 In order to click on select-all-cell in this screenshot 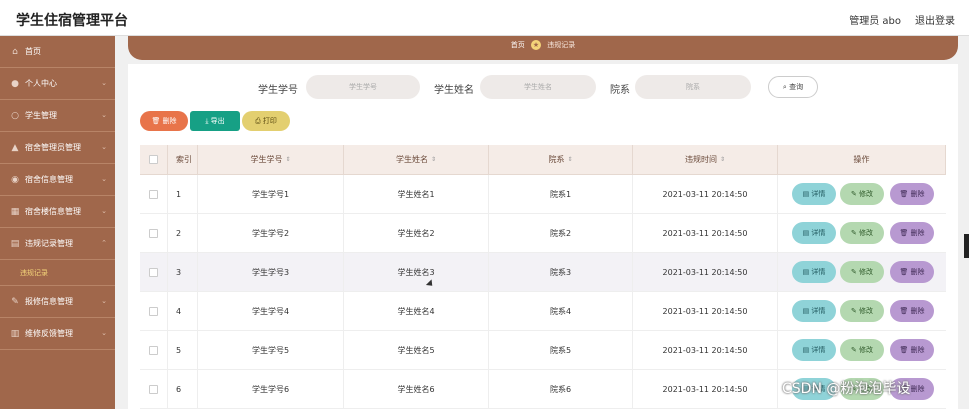, I will do `click(154, 159)`.